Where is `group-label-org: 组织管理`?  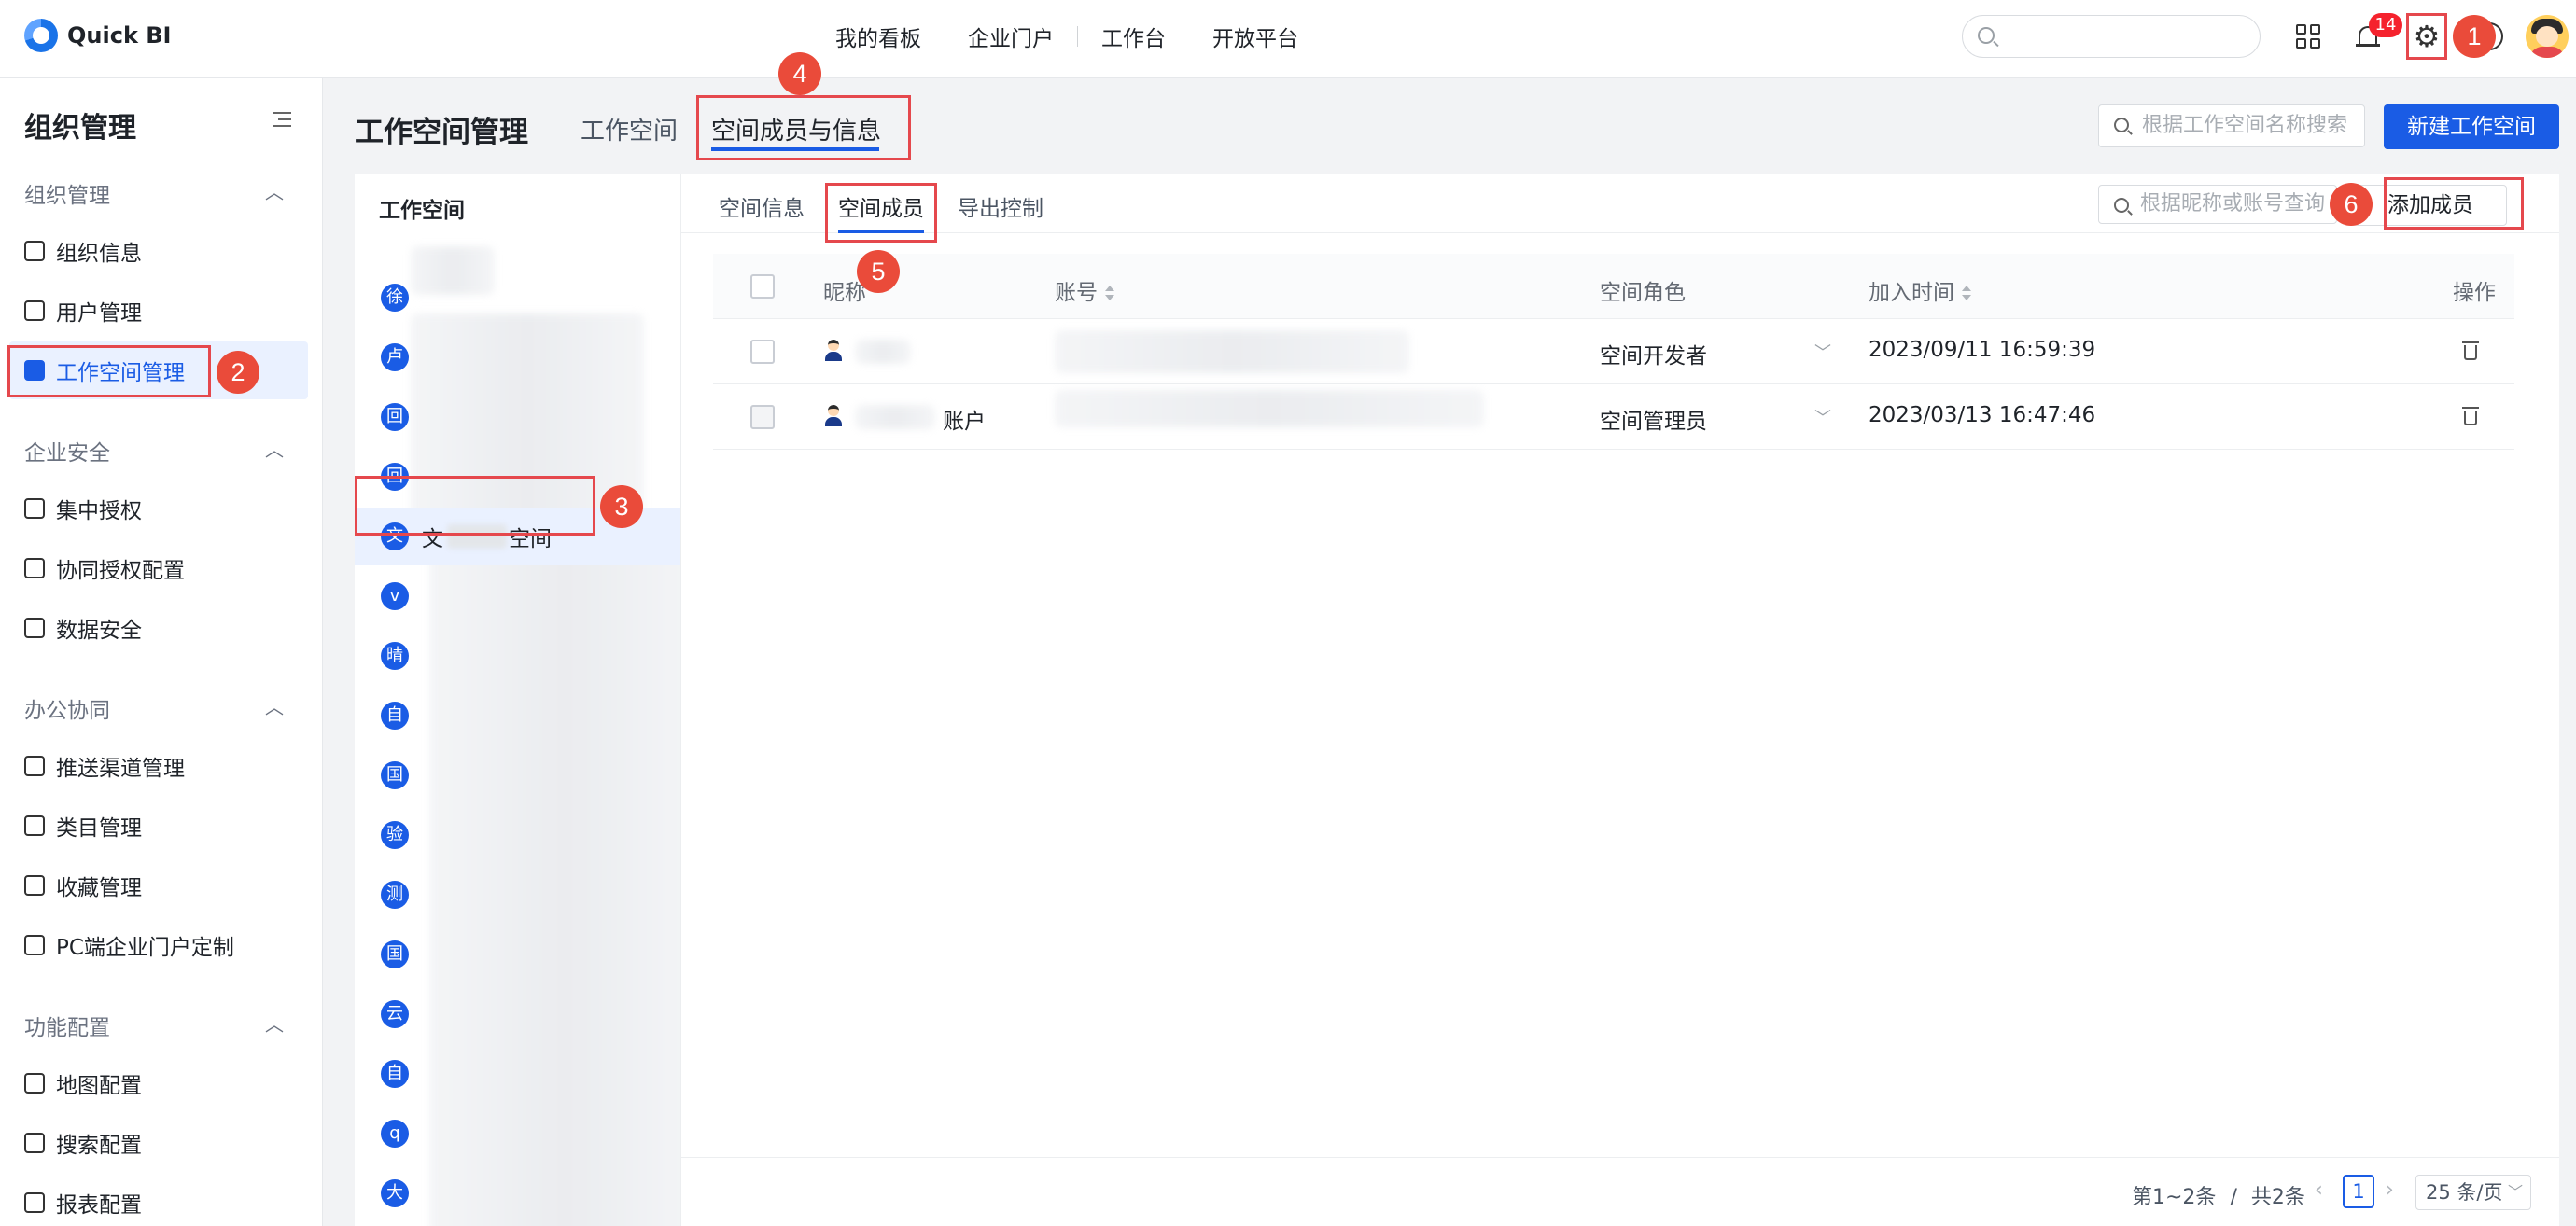 group-label-org: 组织管理 is located at coordinates (67, 193).